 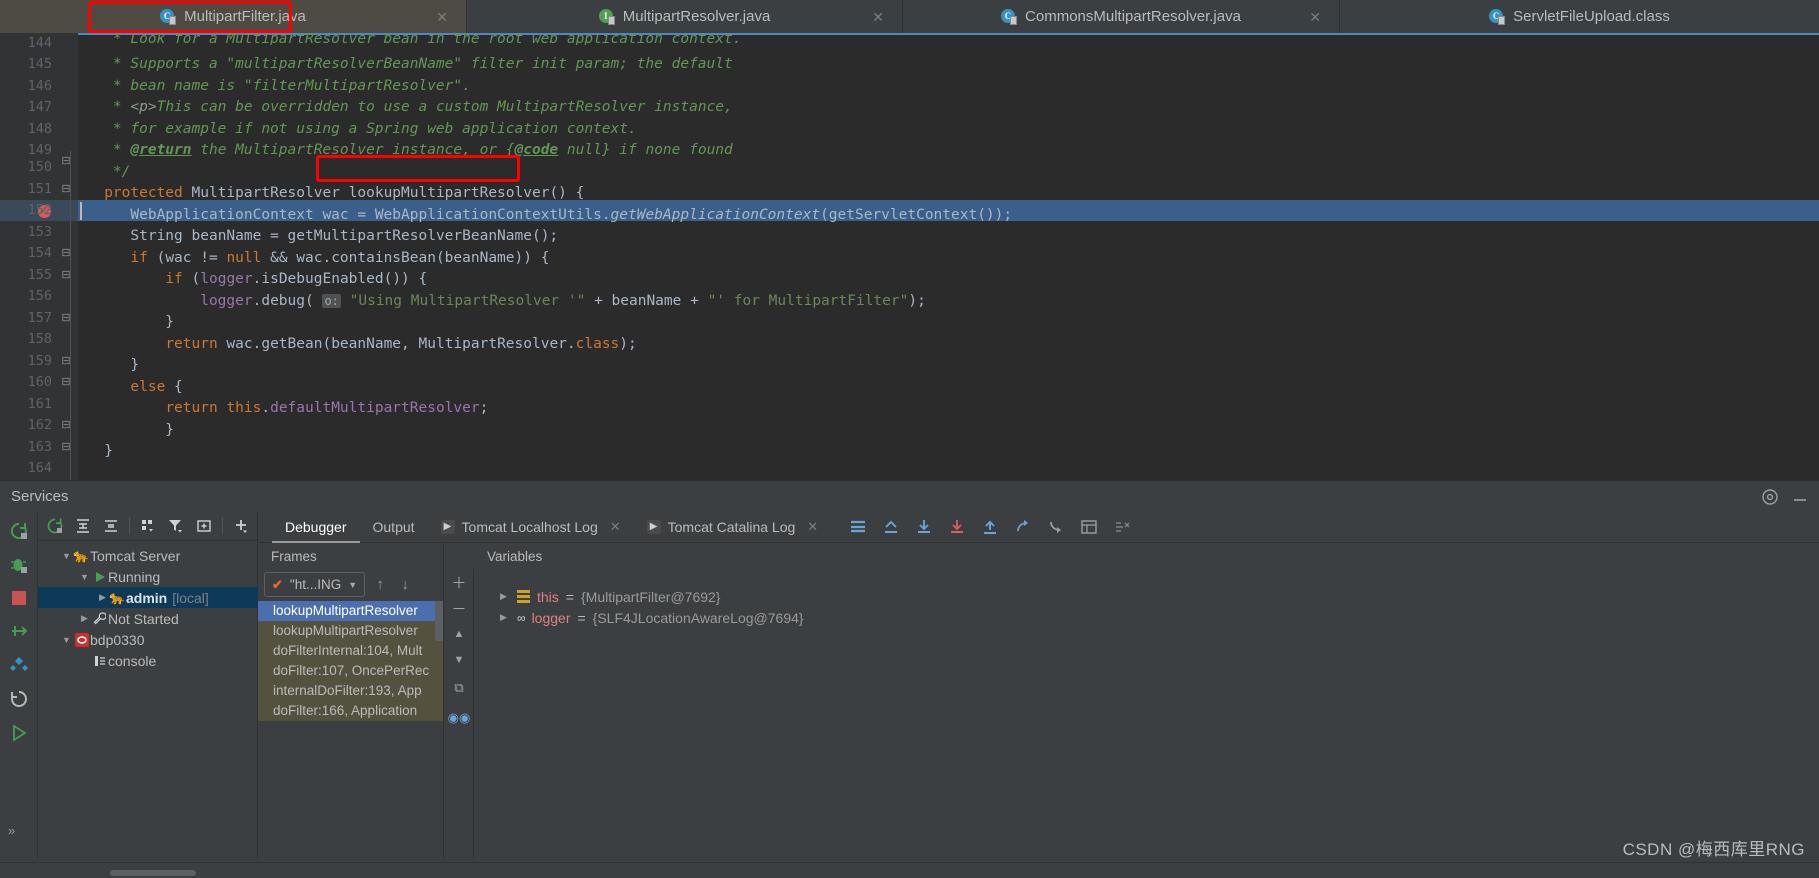 What do you see at coordinates (1089, 527) in the screenshot?
I see `evaluate-expression-icon` at bounding box center [1089, 527].